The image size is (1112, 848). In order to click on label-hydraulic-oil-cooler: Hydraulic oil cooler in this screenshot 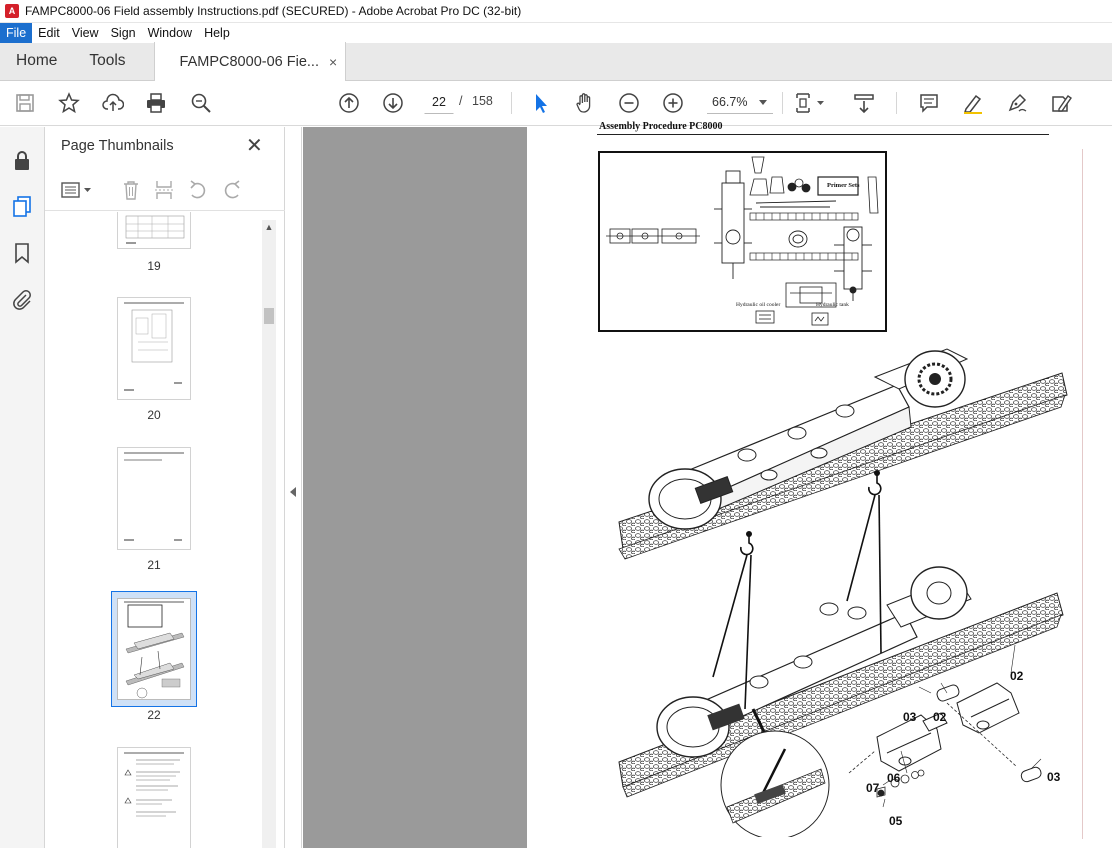, I will do `click(758, 305)`.